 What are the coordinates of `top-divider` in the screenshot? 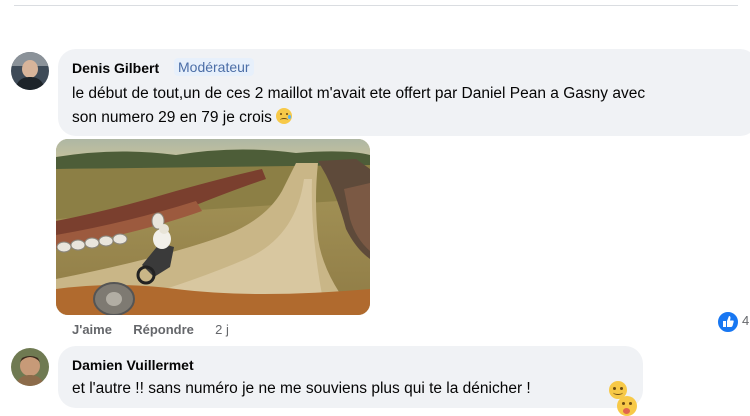 It's located at (376, 5).